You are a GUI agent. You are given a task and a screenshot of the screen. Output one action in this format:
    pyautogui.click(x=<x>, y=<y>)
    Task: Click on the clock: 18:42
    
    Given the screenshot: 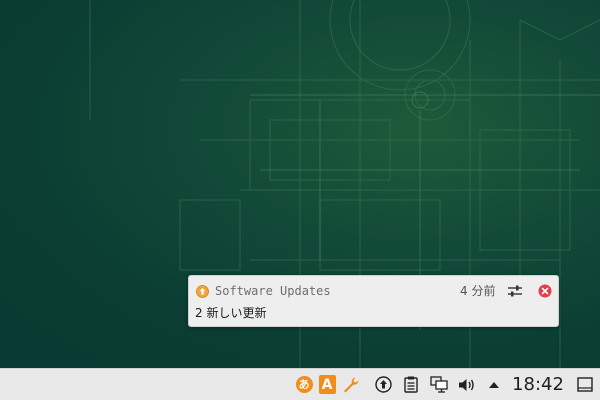 What is the action you would take?
    pyautogui.click(x=538, y=384)
    